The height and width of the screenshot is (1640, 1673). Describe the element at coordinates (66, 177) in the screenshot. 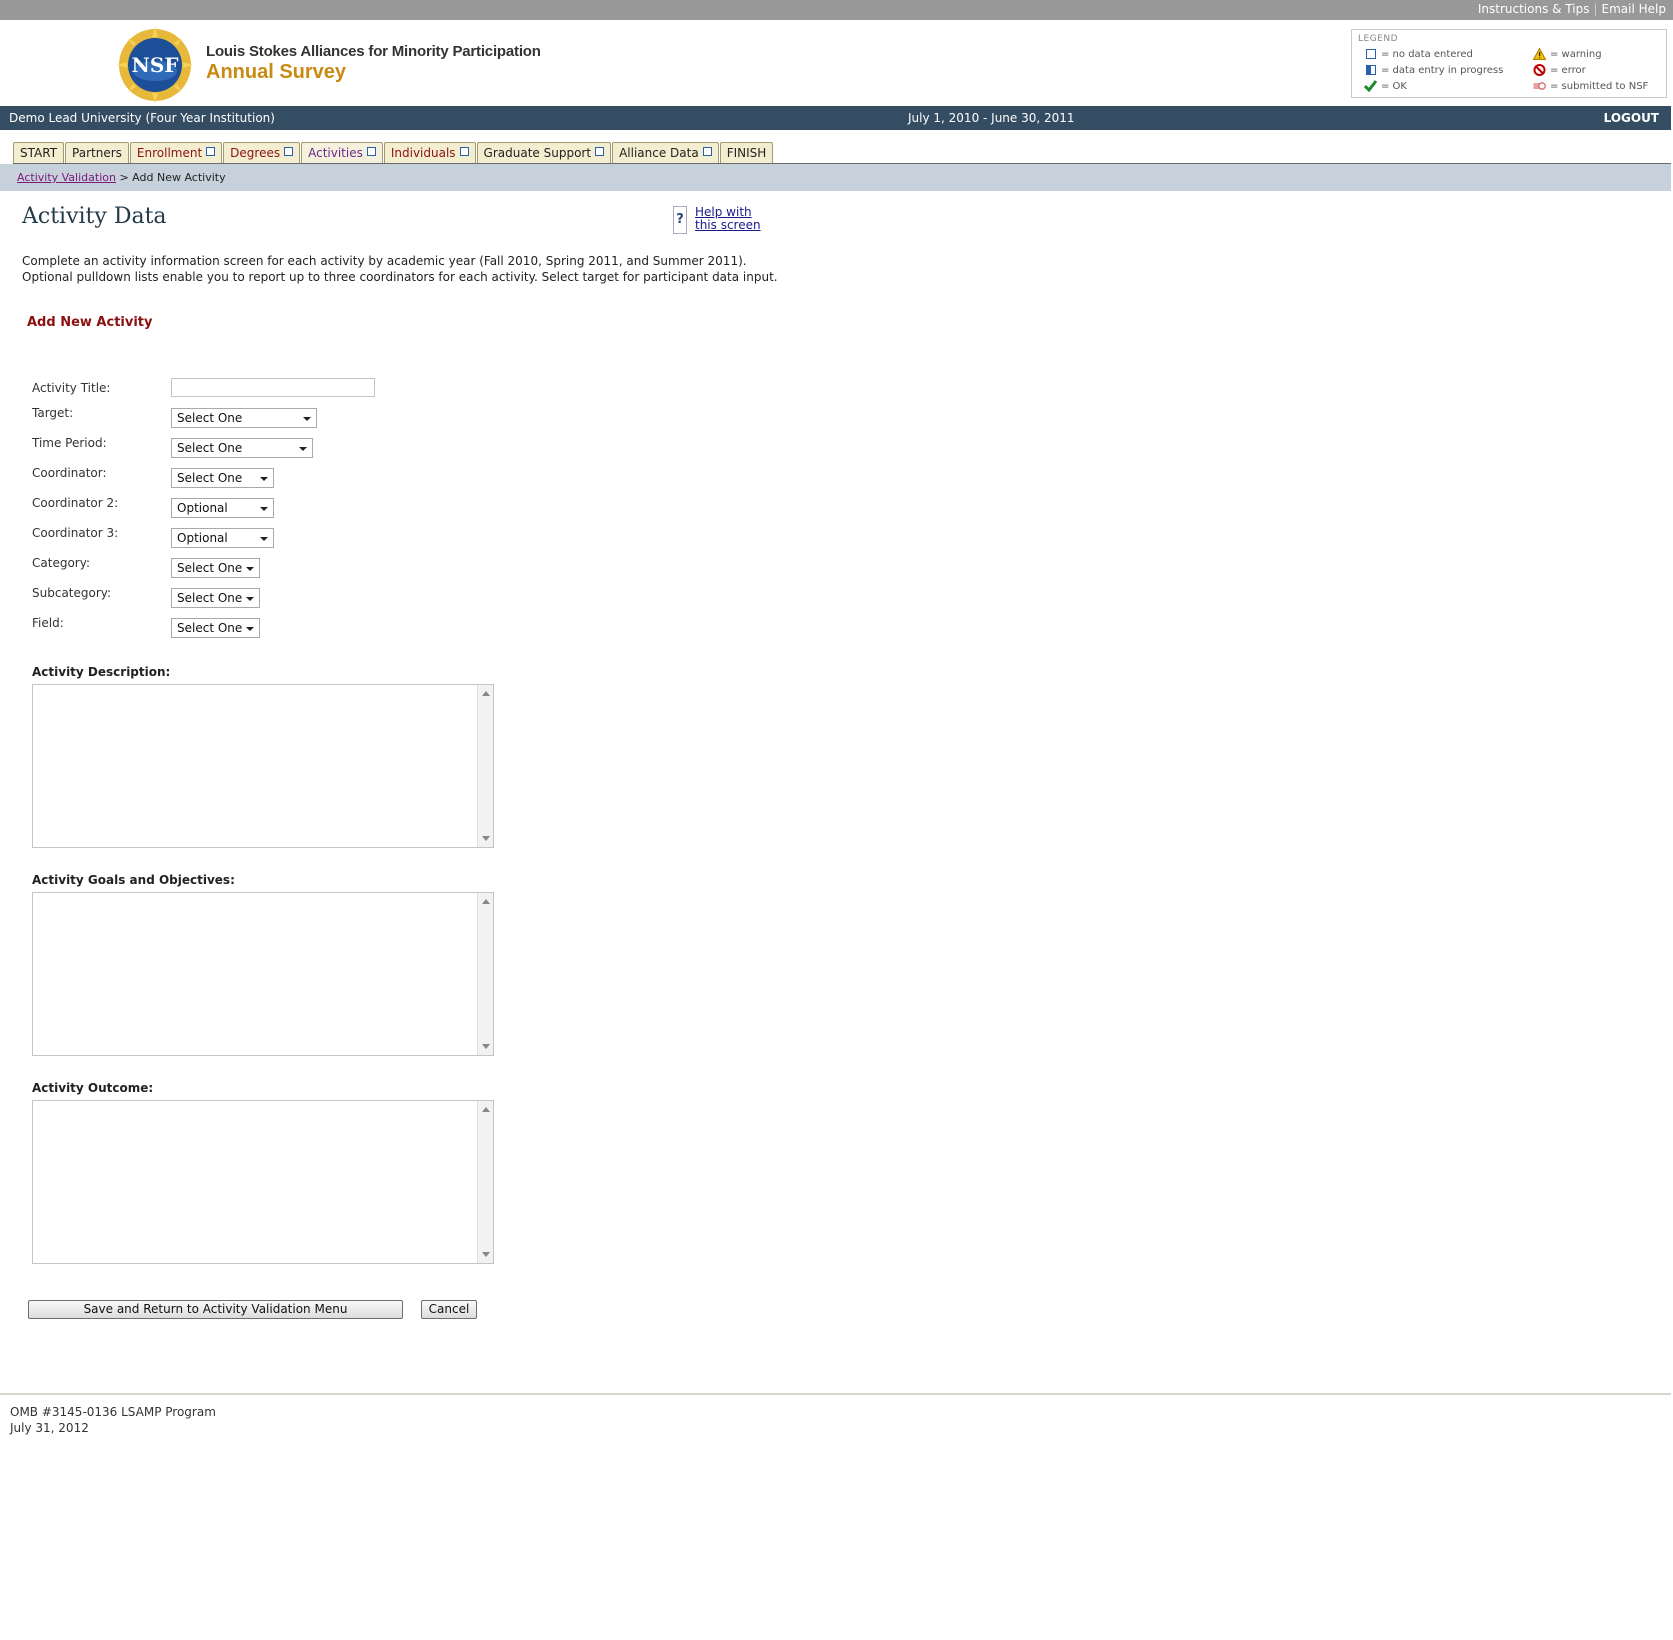

I see `breadcrumb-activity-validation-link: Activity Validation` at that location.